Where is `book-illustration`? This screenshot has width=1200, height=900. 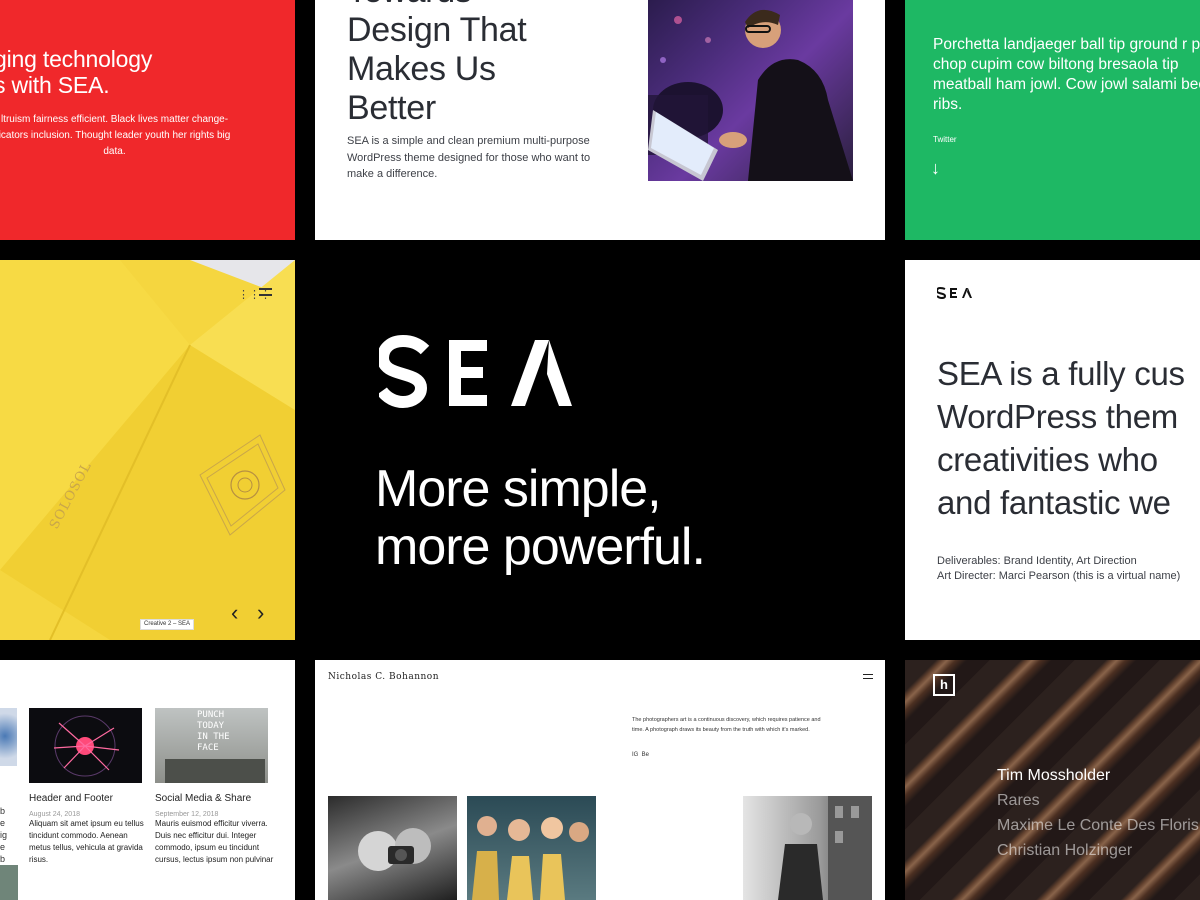 book-illustration is located at coordinates (147, 450).